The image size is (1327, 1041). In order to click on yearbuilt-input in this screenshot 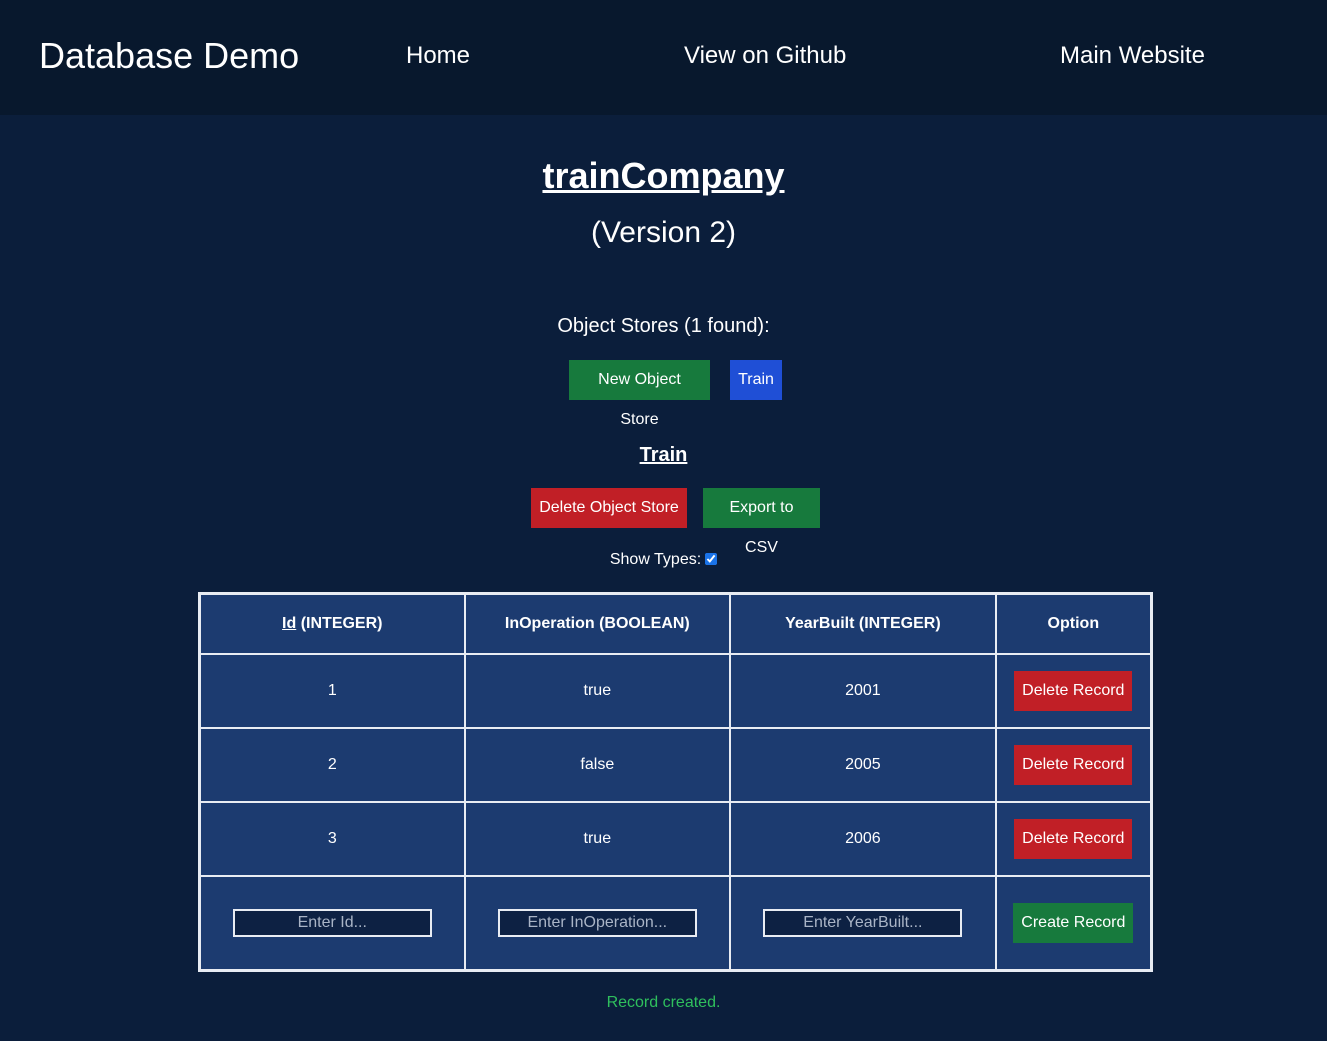, I will do `click(863, 923)`.